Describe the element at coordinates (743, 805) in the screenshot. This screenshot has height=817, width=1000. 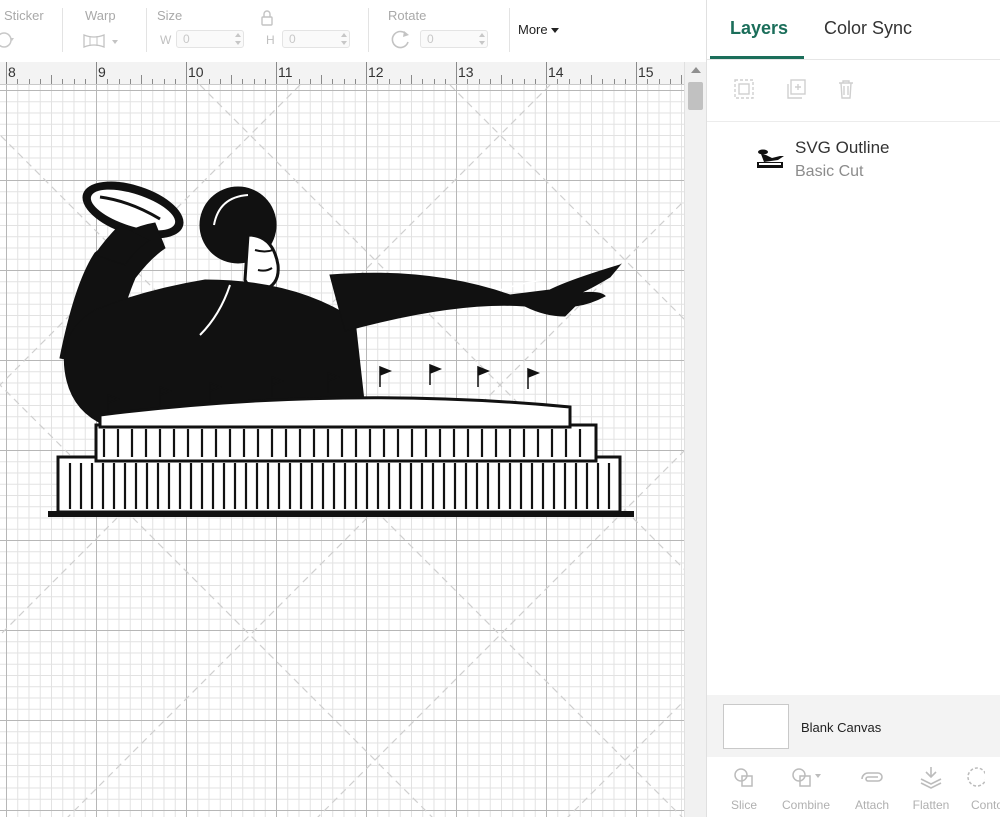
I see `slice-label: Slice` at that location.